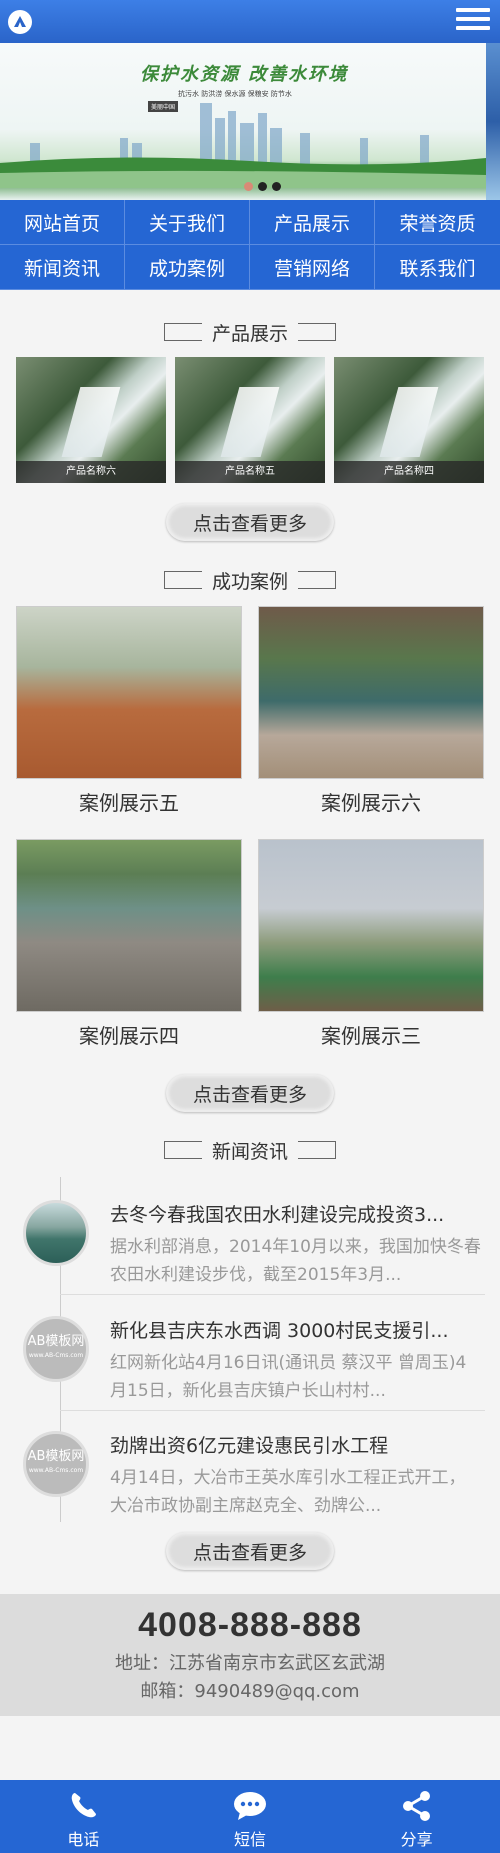  I want to click on email-text: 邮箱：9490489@qq.com, so click(250, 1691).